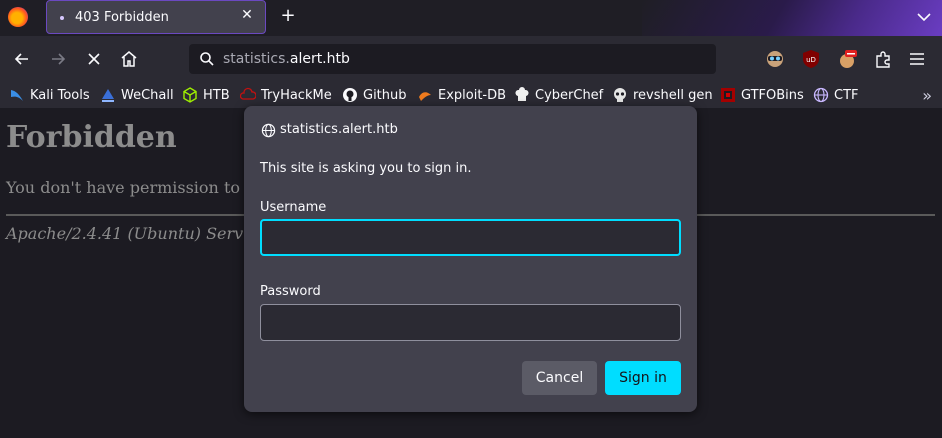 This screenshot has width=942, height=438. I want to click on bookmark-label: revshell gen, so click(673, 95).